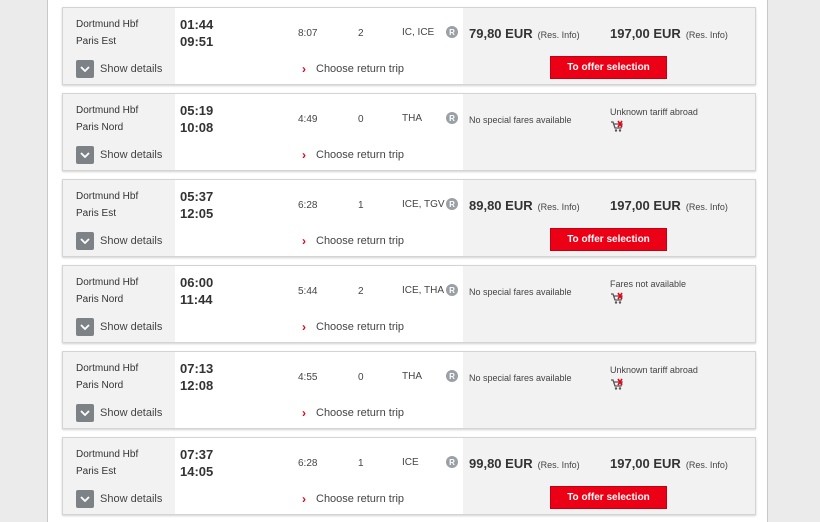  I want to click on duration: 6:28, so click(308, 205).